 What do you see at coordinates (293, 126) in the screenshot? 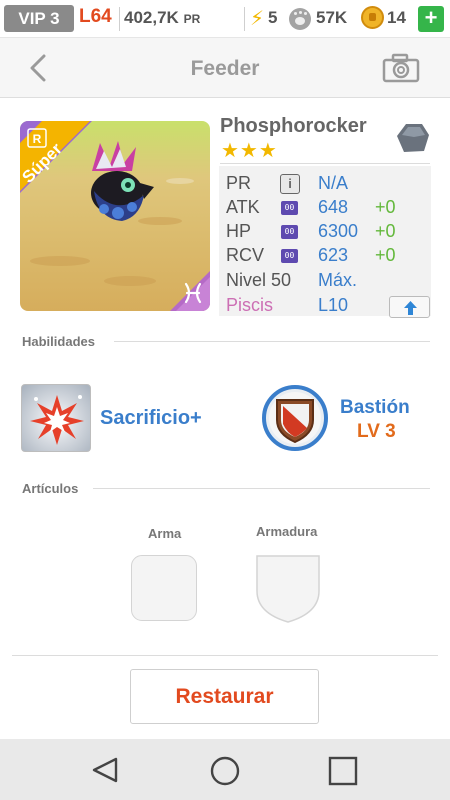
I see `monster-name: Phosphorocker` at bounding box center [293, 126].